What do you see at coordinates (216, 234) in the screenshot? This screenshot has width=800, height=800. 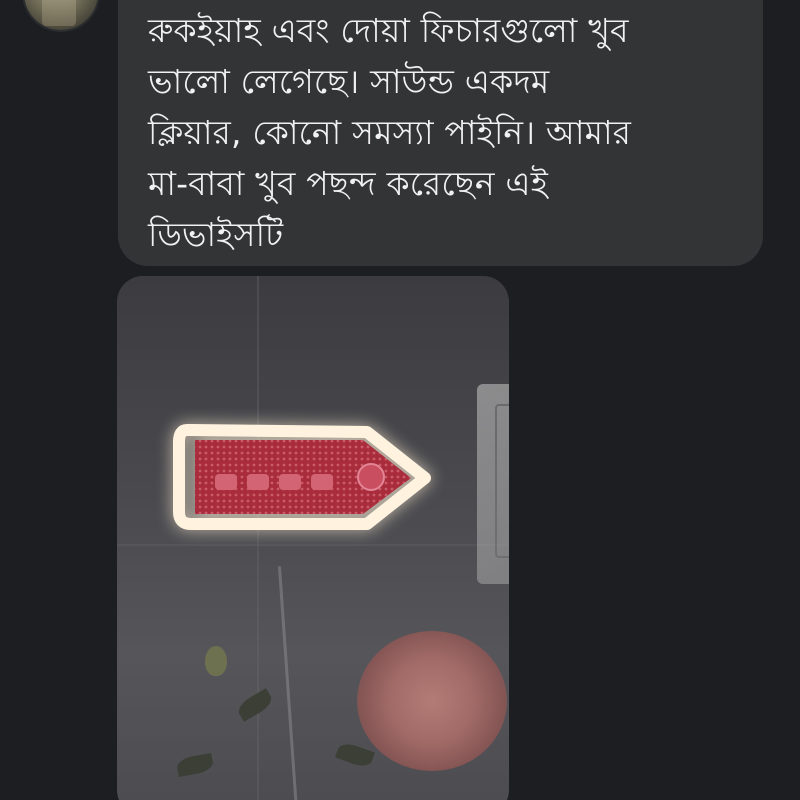 I see `message-line: ডিভাইসটি` at bounding box center [216, 234].